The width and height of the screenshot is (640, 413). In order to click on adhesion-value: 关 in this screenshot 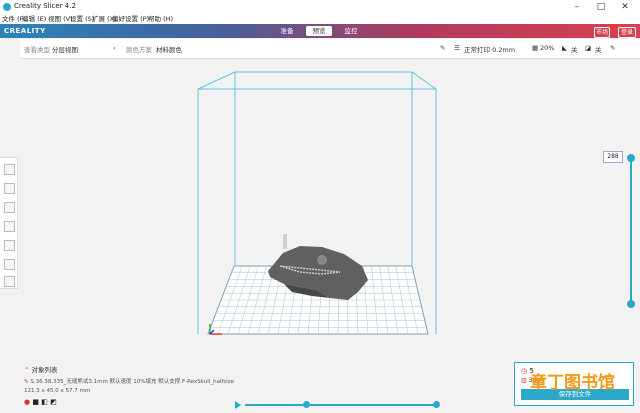, I will do `click(598, 49)`.